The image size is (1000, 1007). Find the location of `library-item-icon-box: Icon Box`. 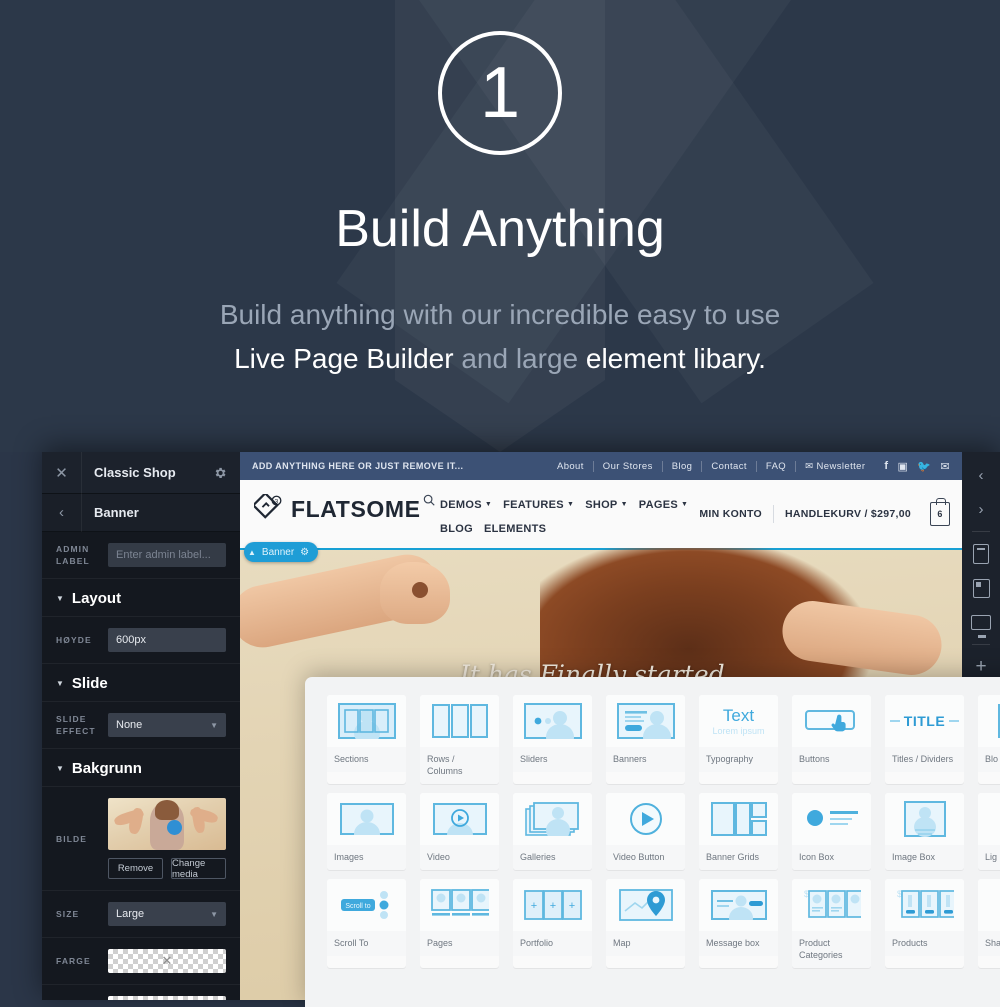

library-item-icon-box: Icon Box is located at coordinates (831, 831).